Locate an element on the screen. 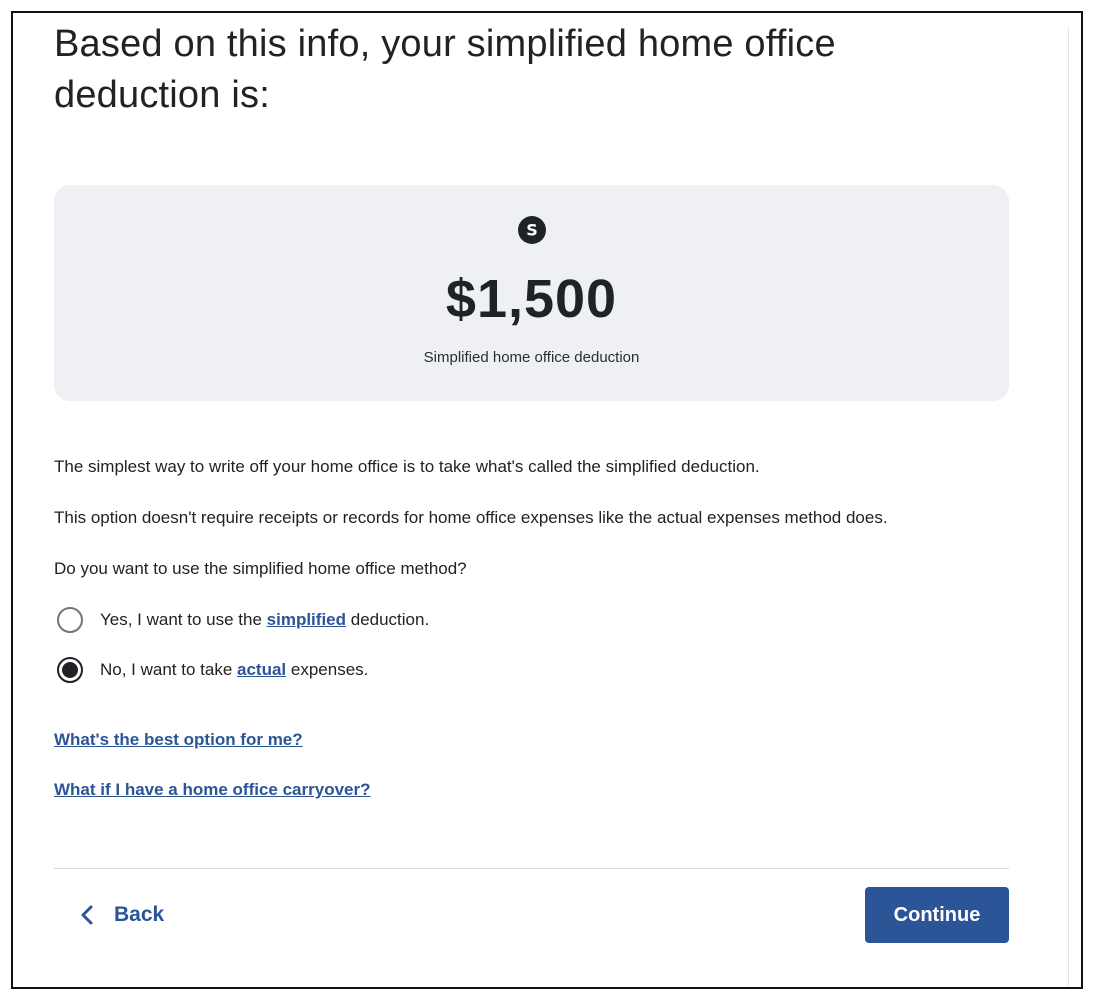  continue-button: Continue is located at coordinates (937, 915).